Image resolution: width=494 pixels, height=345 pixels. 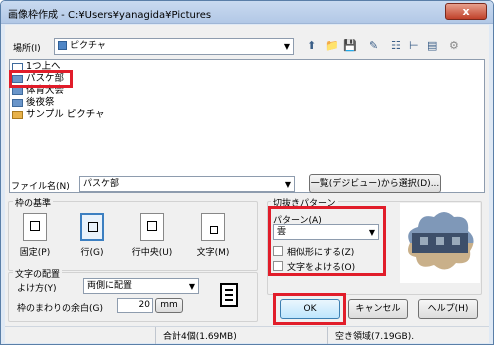 What do you see at coordinates (169, 305) in the screenshot?
I see `margin-unit-button: mm` at bounding box center [169, 305].